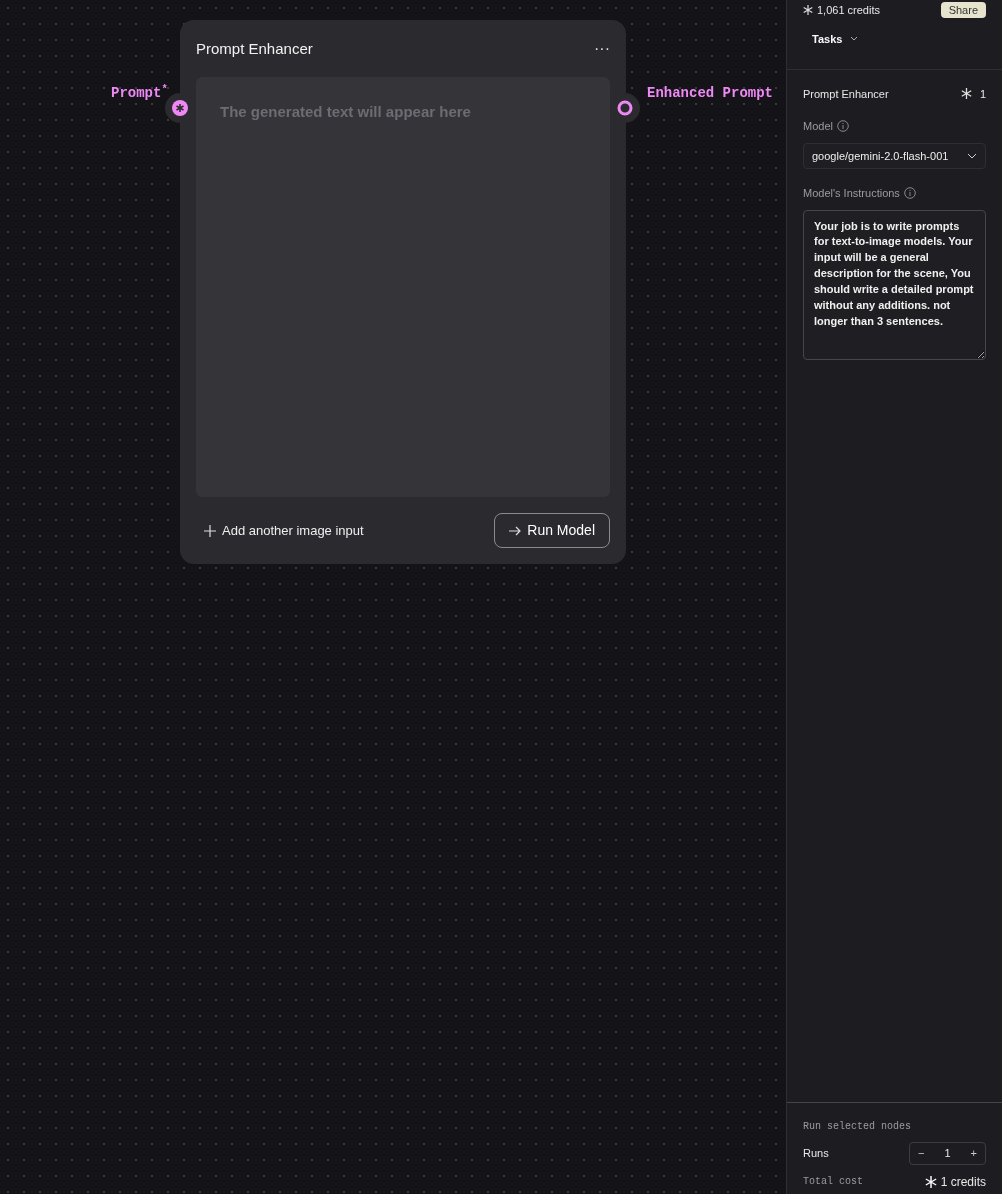  What do you see at coordinates (552, 530) in the screenshot?
I see `run-model-button: Run Model` at bounding box center [552, 530].